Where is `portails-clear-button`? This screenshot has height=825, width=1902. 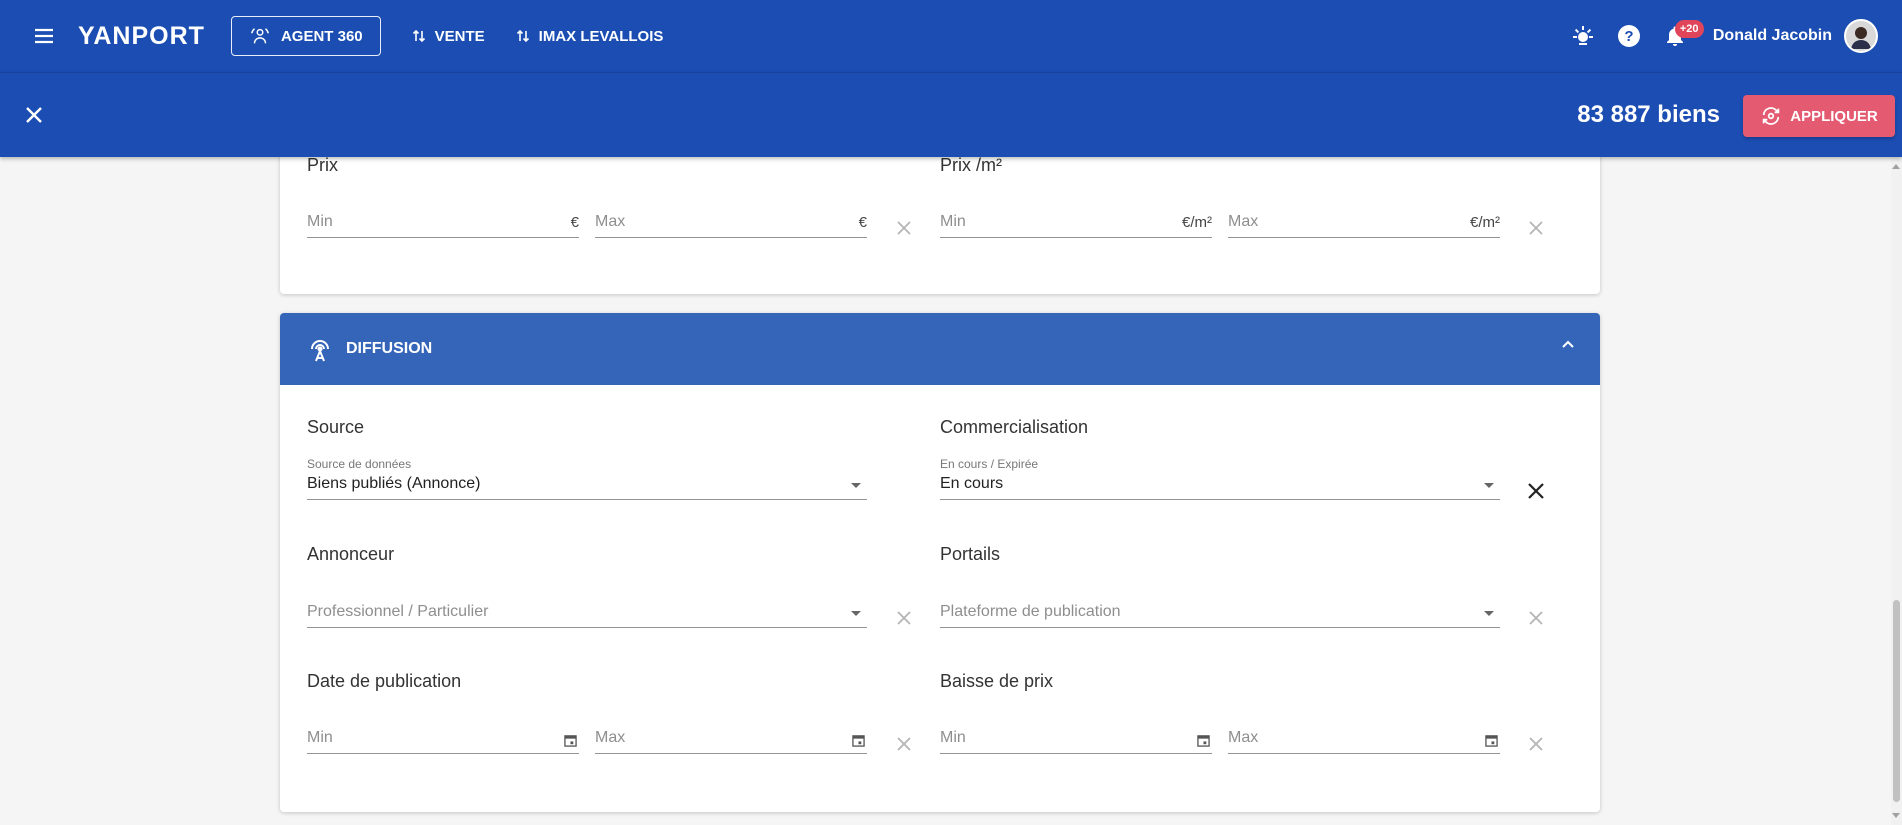
portails-clear-button is located at coordinates (1536, 618).